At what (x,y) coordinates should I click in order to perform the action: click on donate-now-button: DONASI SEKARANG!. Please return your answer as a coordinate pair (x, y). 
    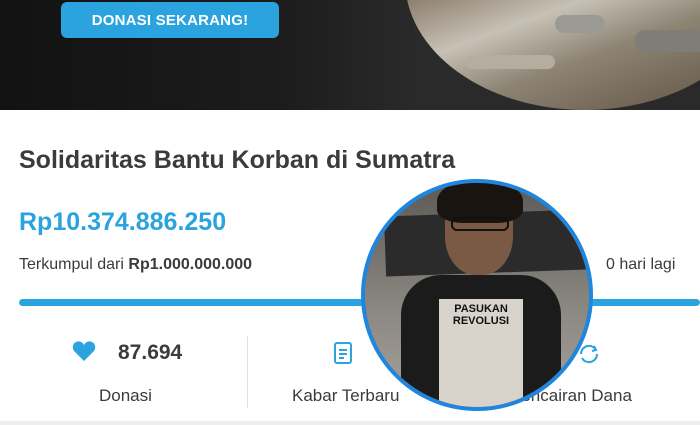
    Looking at the image, I should click on (170, 20).